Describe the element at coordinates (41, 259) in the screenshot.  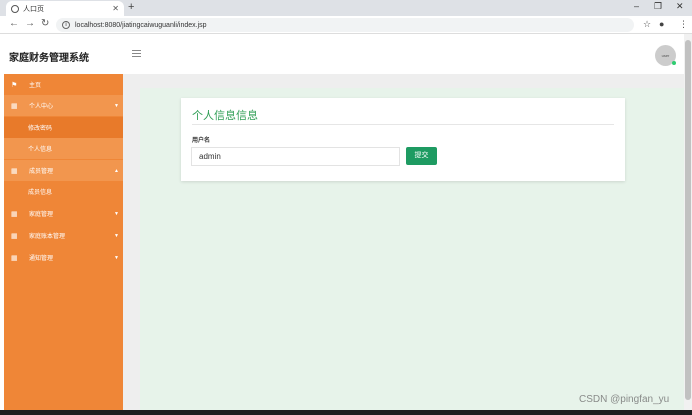
I see `sidebar-item-label: 通知管理` at that location.